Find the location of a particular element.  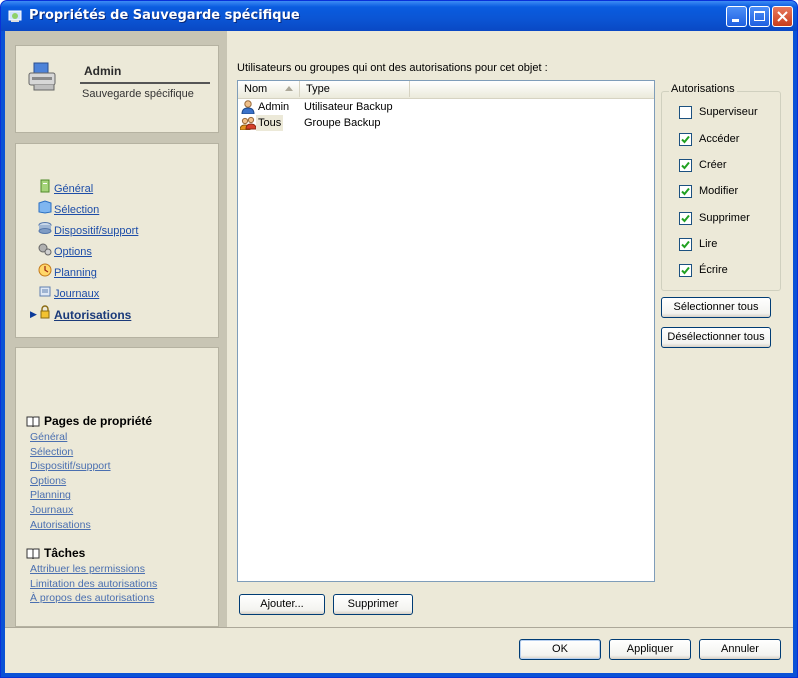

property-pages-title: Pages de propriété is located at coordinates (89, 421).